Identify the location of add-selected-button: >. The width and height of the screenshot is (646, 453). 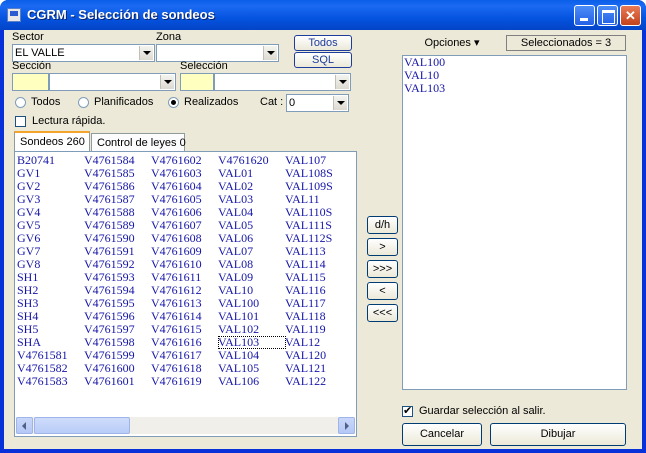
(382, 247).